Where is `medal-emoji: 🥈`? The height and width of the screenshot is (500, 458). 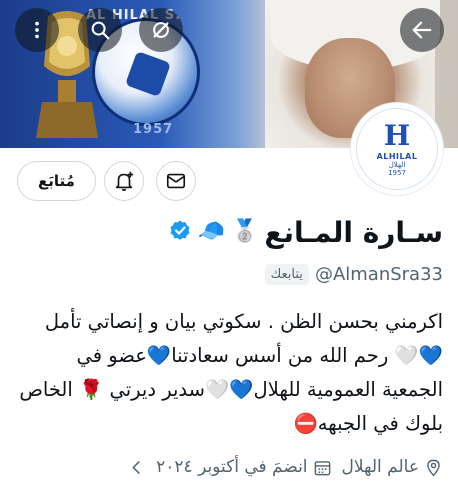 medal-emoji: 🥈 is located at coordinates (244, 231).